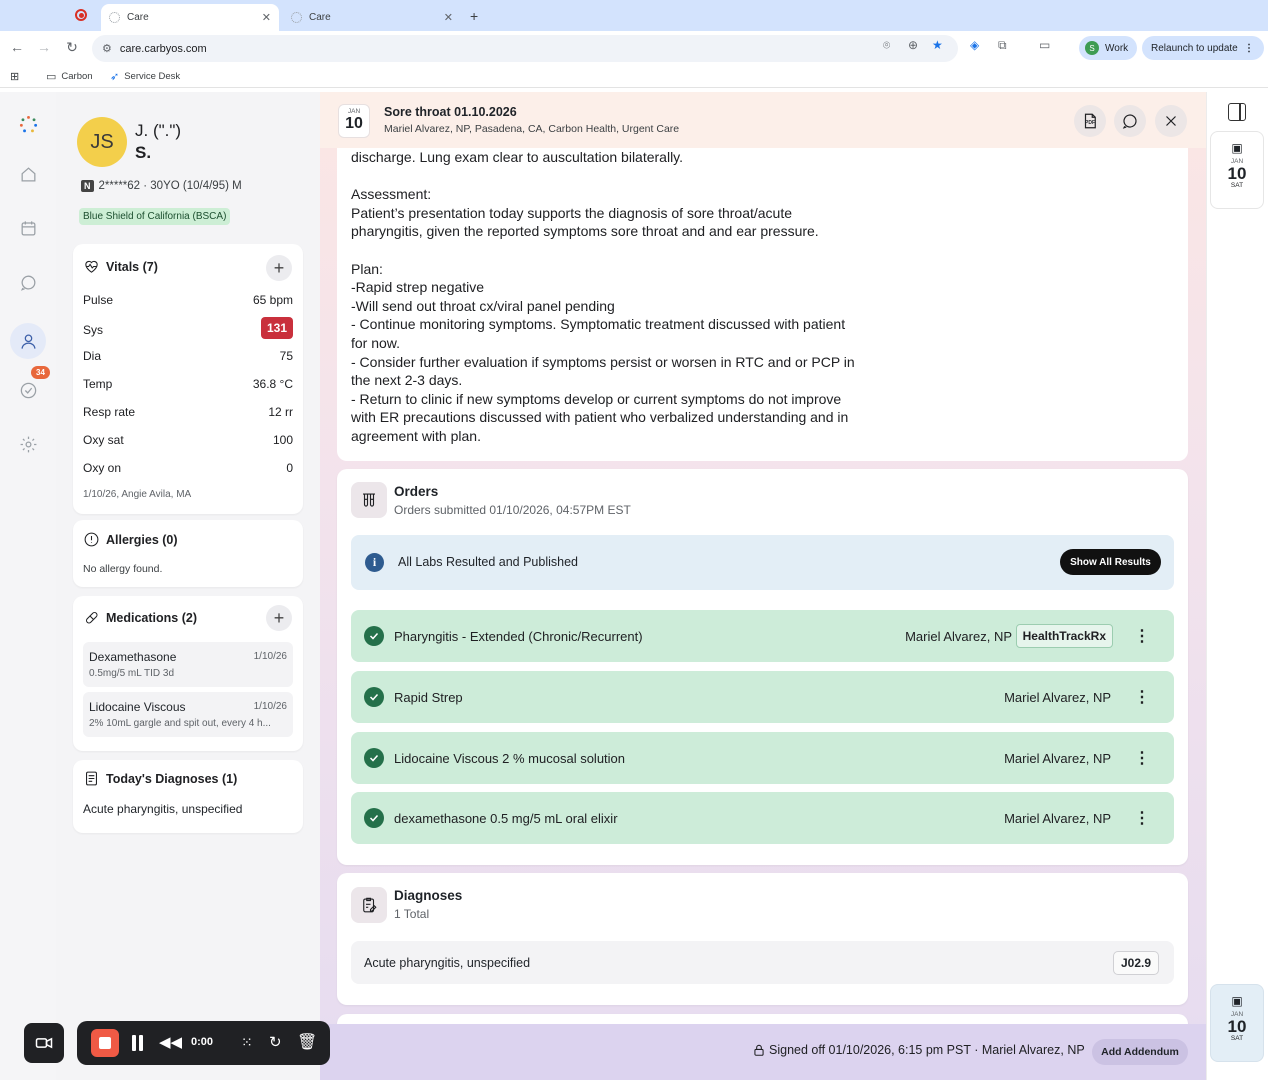 The width and height of the screenshot is (1268, 1080). I want to click on settings-gear-icon, so click(28, 444).